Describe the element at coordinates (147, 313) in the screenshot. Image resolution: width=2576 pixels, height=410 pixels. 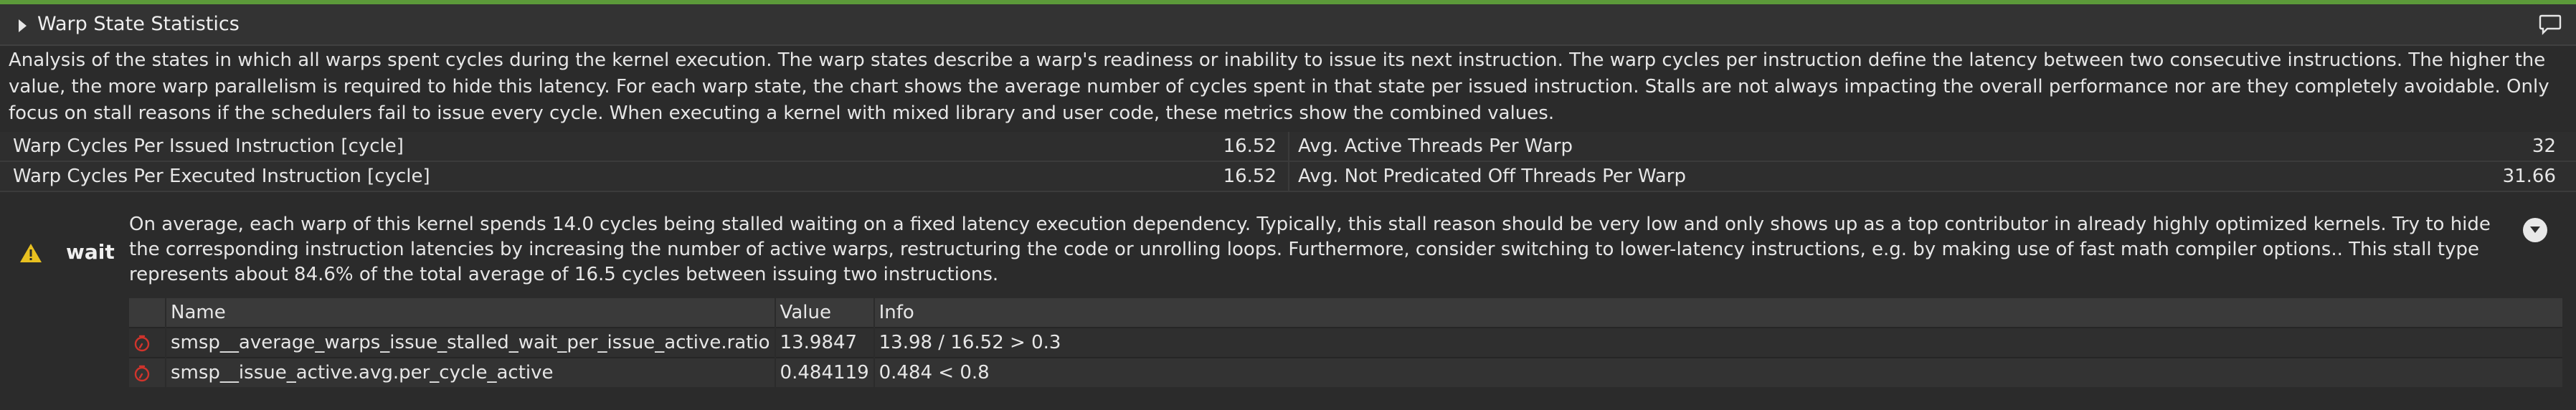
I see `icon-column-header` at that location.